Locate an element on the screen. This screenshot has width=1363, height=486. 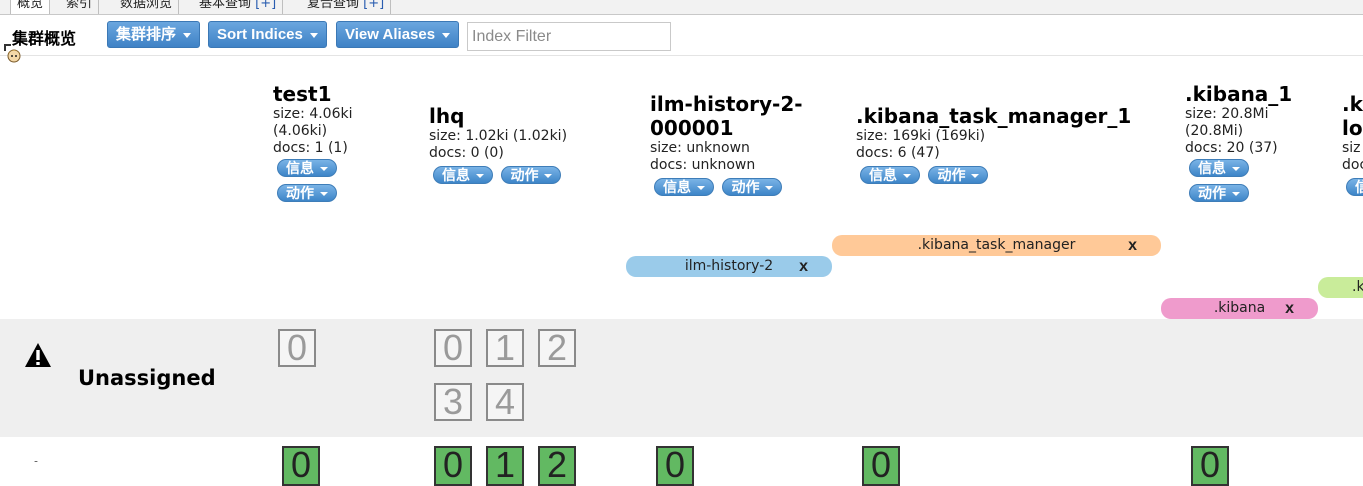
index-size: size: unknown is located at coordinates (700, 148).